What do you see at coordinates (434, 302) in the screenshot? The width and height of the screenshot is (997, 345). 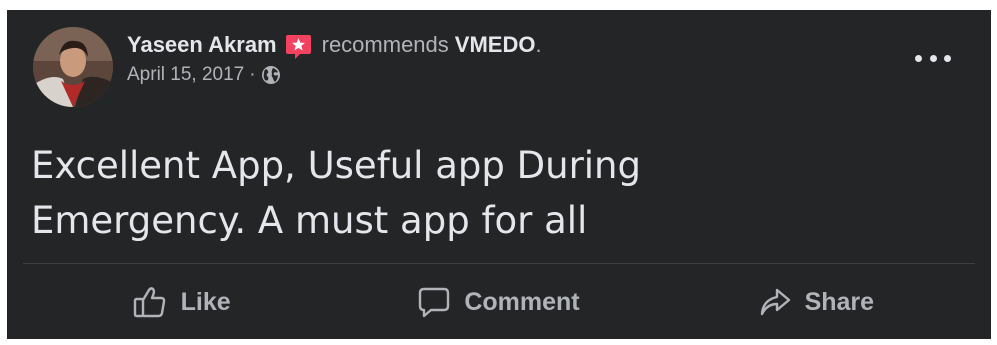 I see `comment-bubble-icon` at bounding box center [434, 302].